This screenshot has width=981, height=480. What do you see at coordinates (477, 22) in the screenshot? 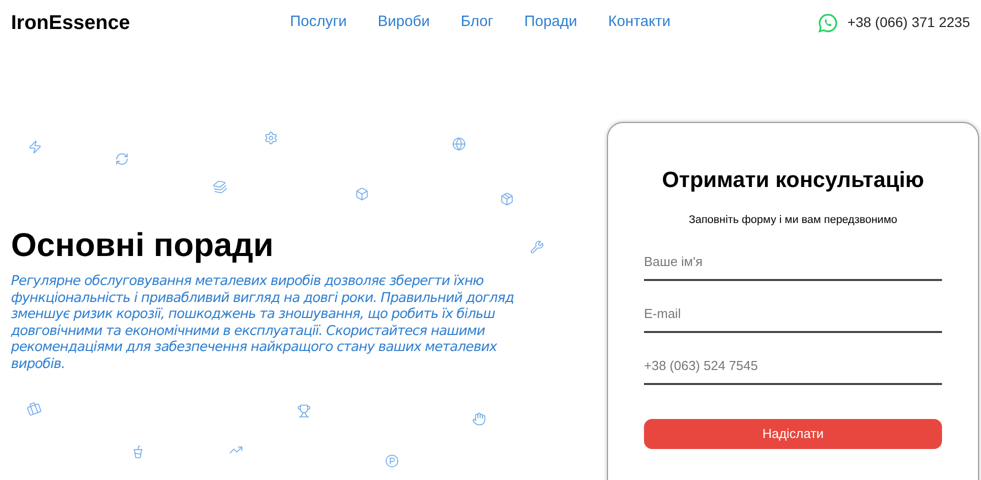
I see `nav-link: Блог` at bounding box center [477, 22].